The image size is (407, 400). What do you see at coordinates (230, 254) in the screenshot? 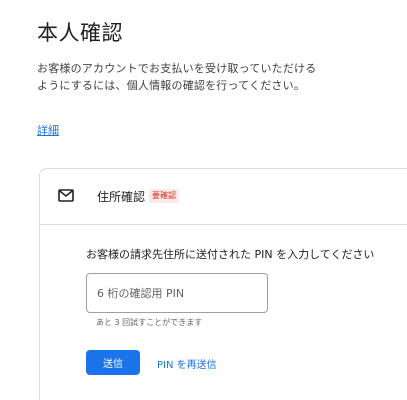
I see `pin-instruction: お客様の請求先住所に送付された PIN を入力してください` at bounding box center [230, 254].